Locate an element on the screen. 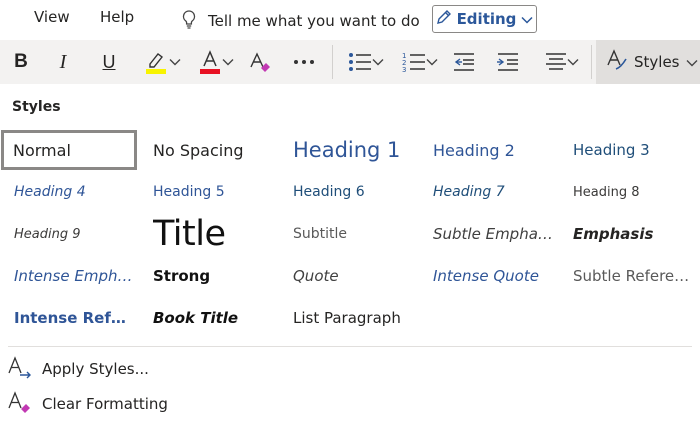 The height and width of the screenshot is (425, 700). style-heading-4: Heading 4 is located at coordinates (70, 192).